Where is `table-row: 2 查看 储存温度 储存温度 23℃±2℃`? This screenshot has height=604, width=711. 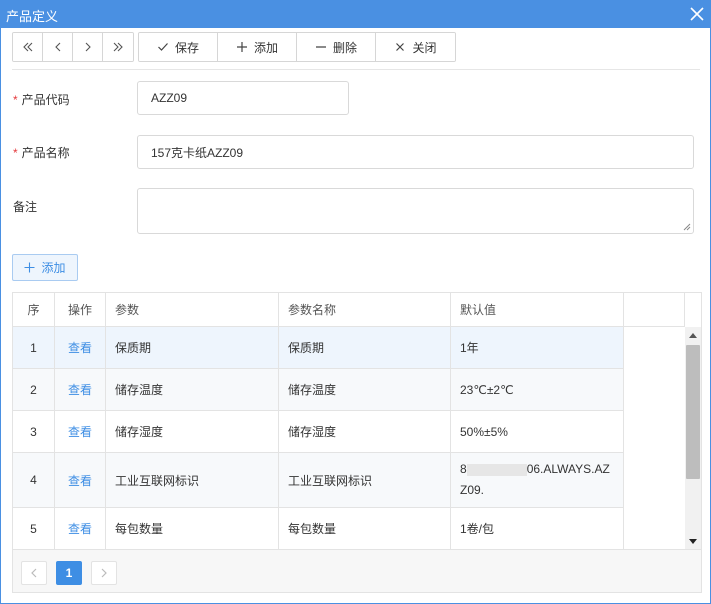
table-row: 2 查看 储存温度 储存温度 23℃±2℃ is located at coordinates (318, 390).